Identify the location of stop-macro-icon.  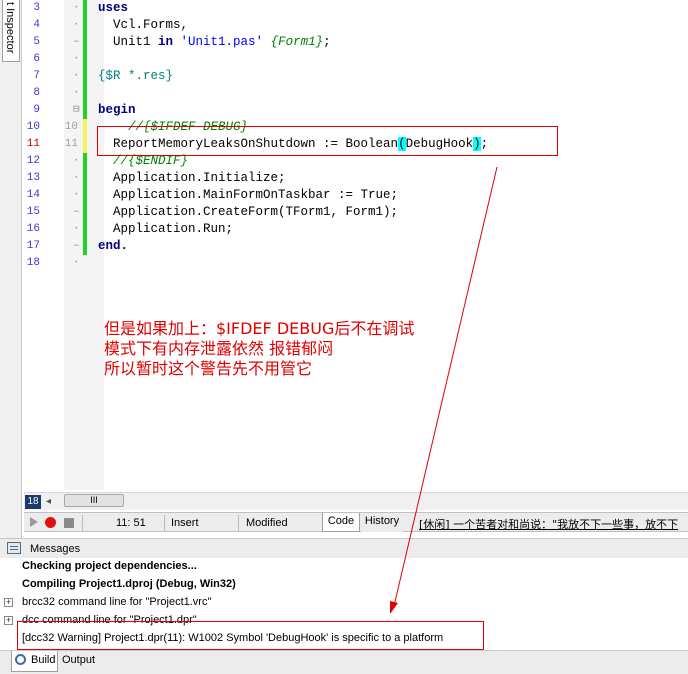
(69, 523).